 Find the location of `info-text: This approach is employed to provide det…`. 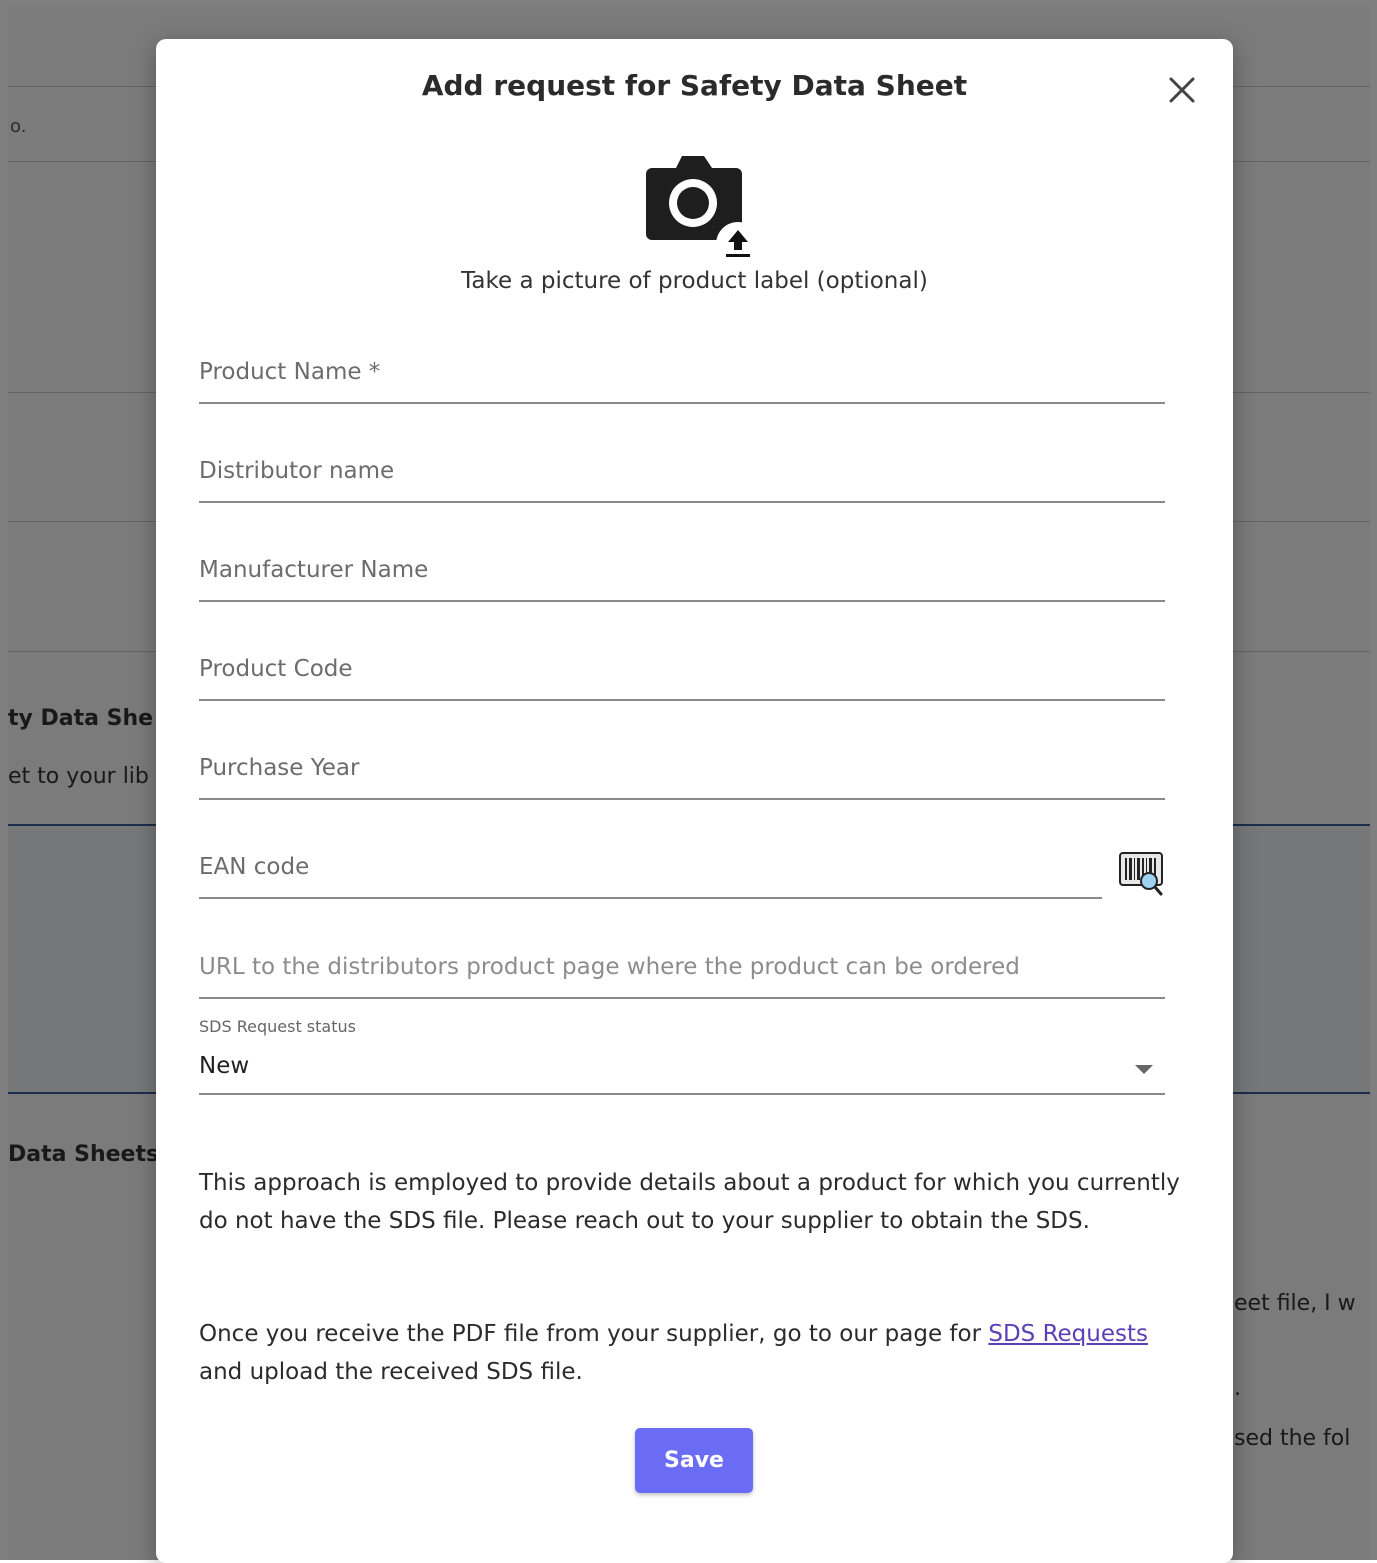

info-text: This approach is employed to provide det… is located at coordinates (689, 1202).